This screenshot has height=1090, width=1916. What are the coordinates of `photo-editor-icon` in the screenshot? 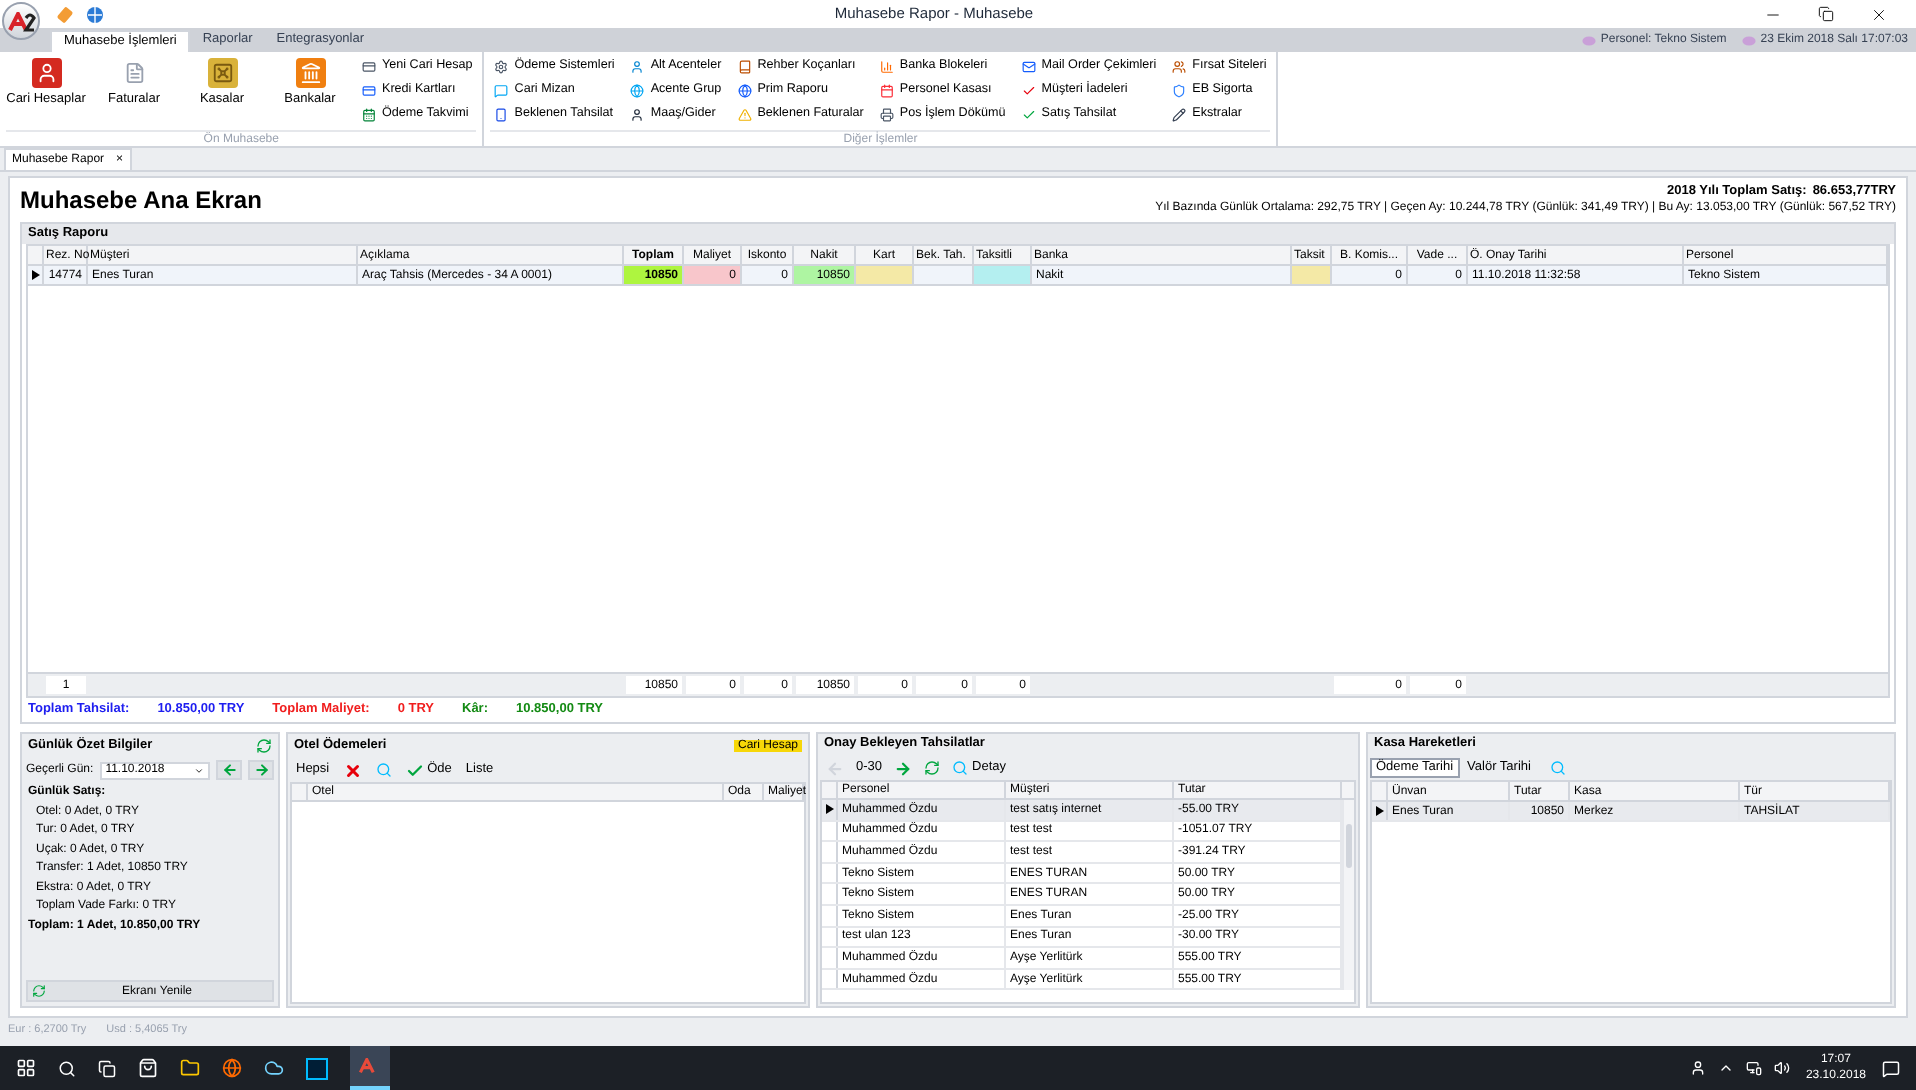 It's located at (317, 1068).